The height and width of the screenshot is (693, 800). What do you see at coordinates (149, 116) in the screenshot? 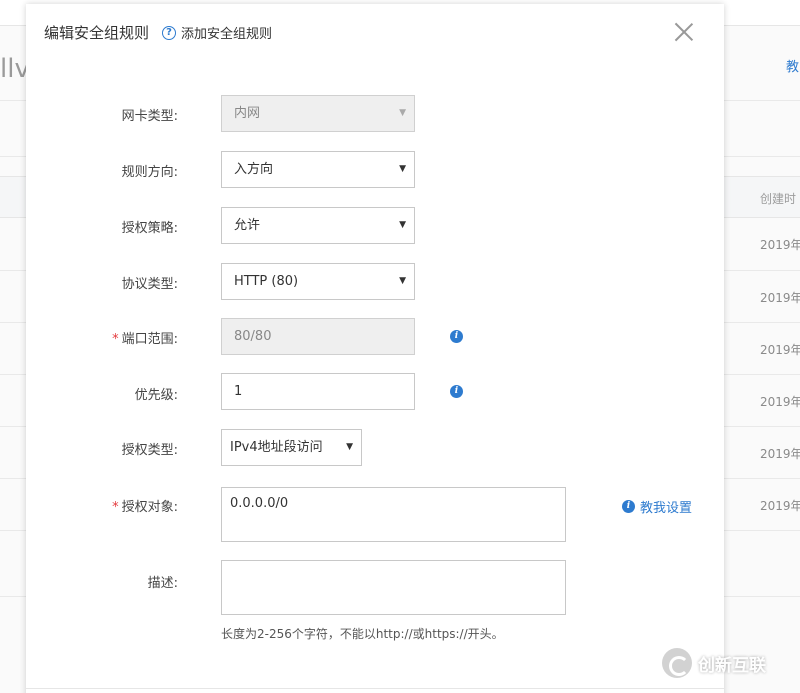
I see `nic-type-label: 网卡类型:` at bounding box center [149, 116].